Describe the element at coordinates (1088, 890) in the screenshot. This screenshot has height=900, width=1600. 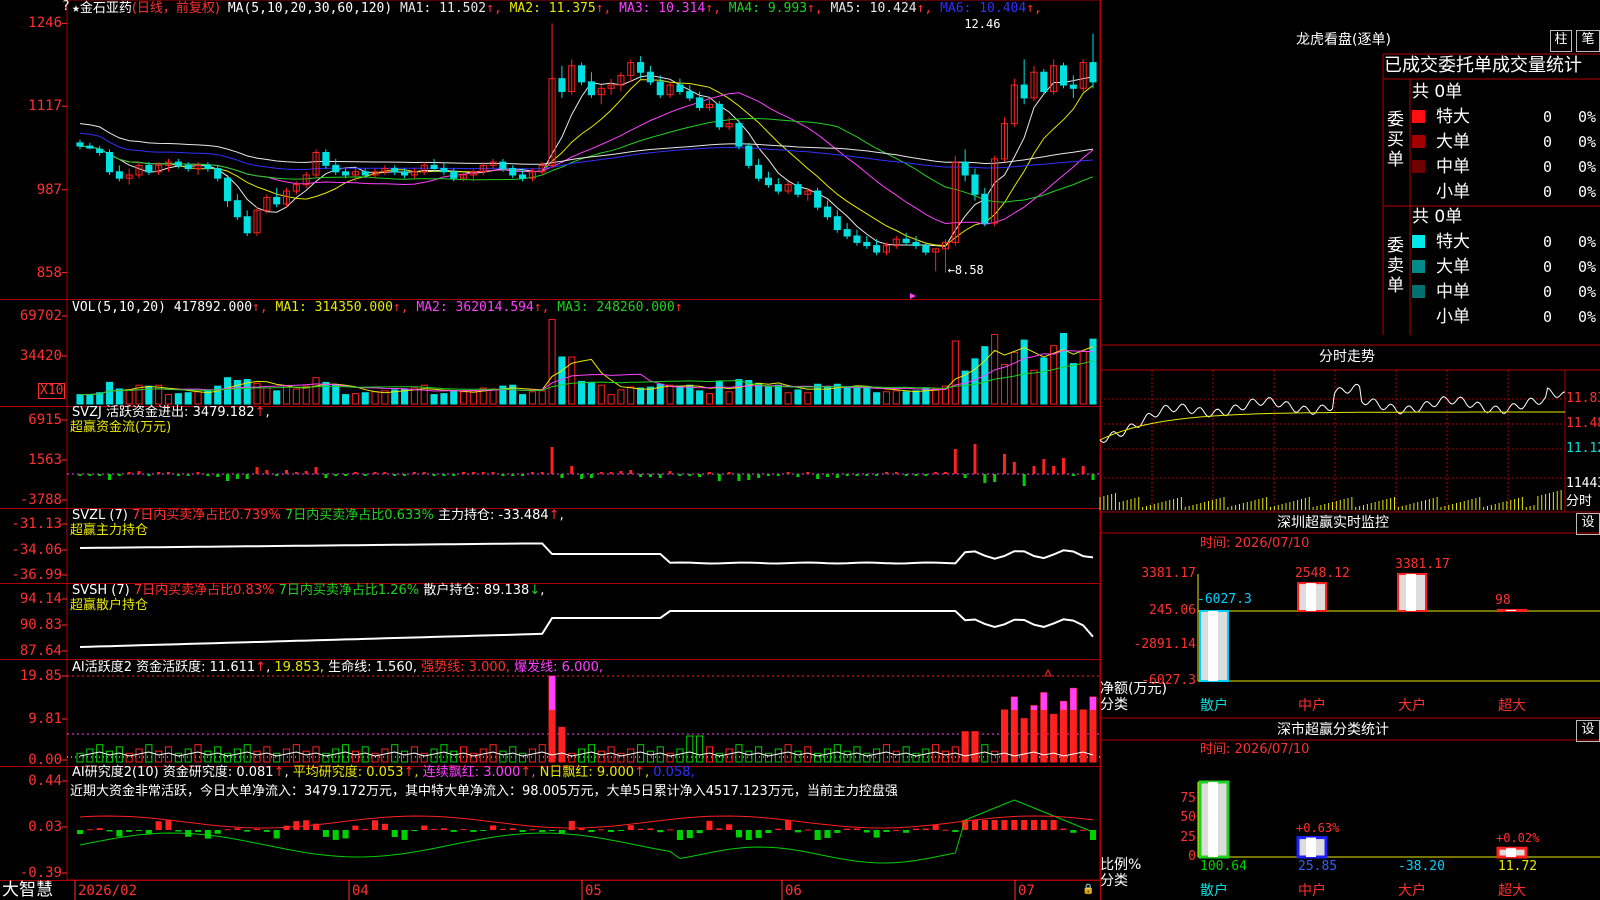
I see `lock-icon: 🔒` at that location.